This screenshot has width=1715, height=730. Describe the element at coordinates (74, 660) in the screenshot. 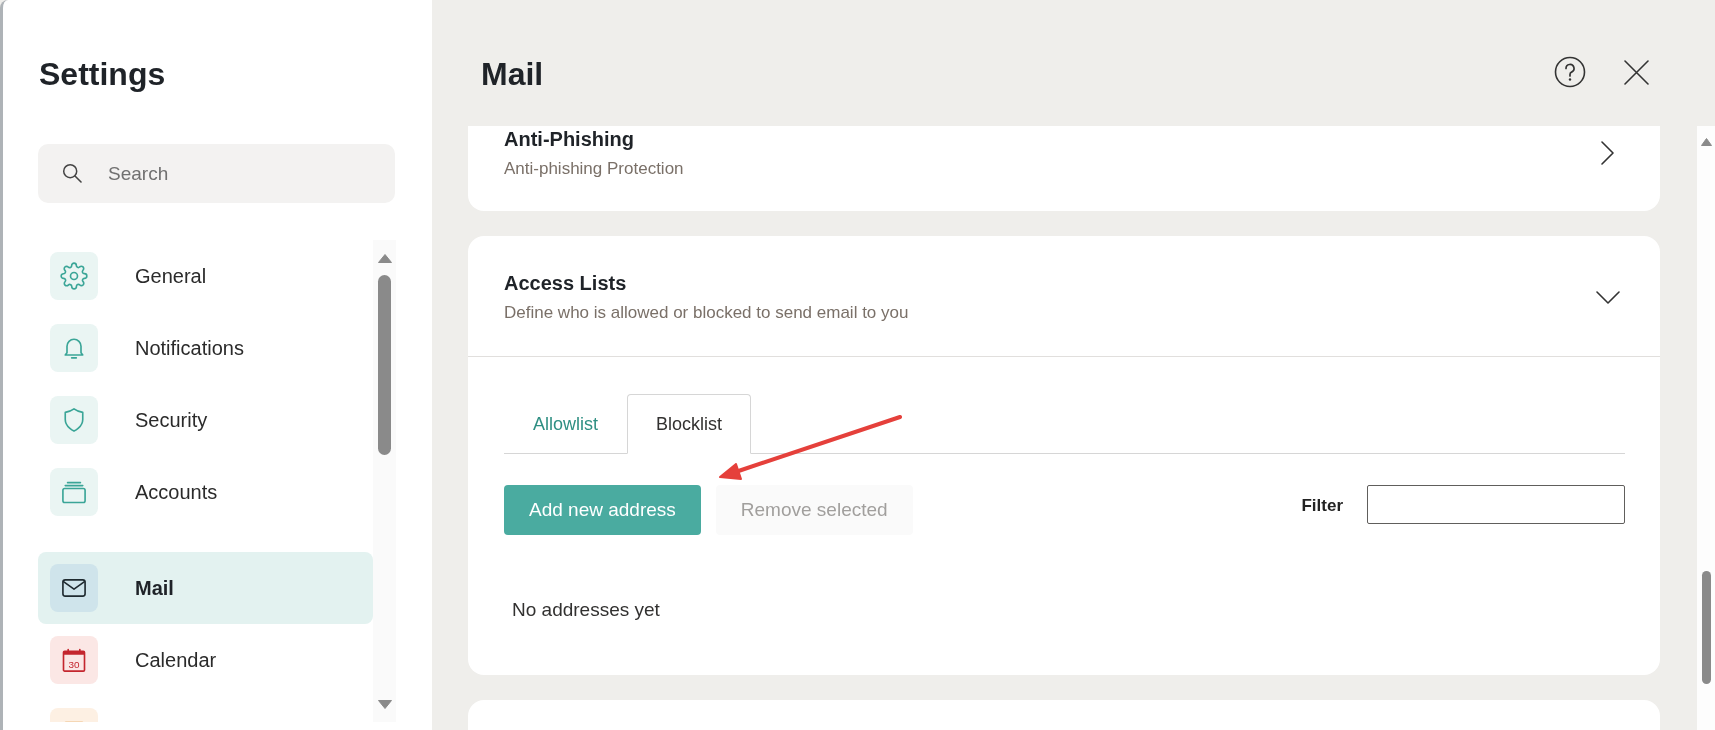

I see `calendar-icon: 30` at that location.